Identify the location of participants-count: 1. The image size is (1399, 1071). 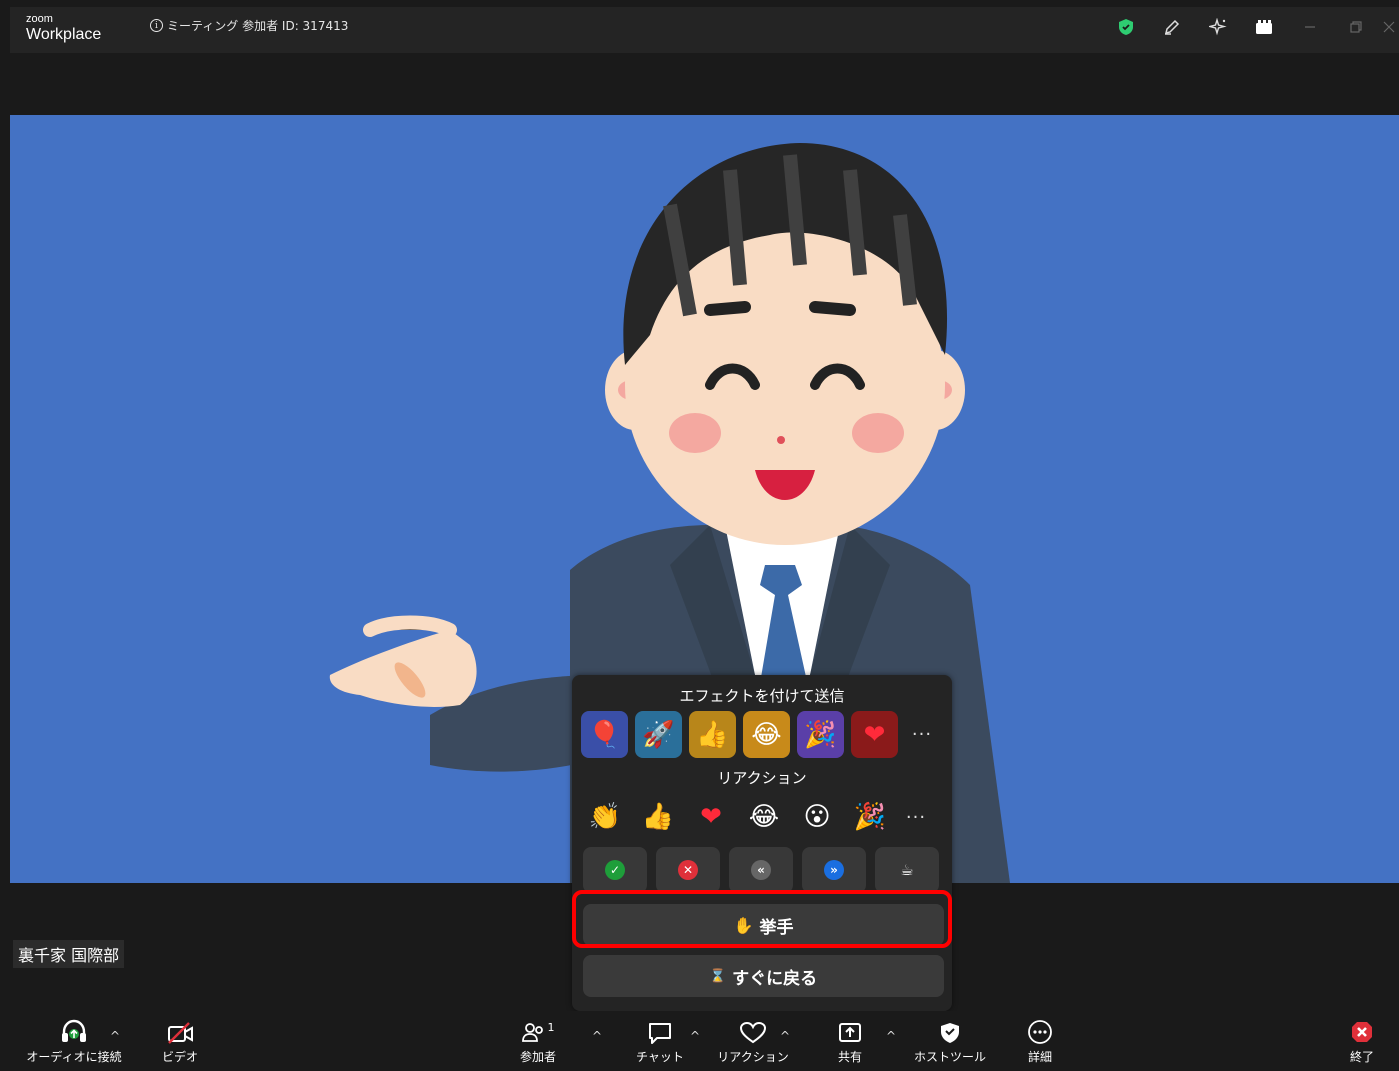
(551, 1027).